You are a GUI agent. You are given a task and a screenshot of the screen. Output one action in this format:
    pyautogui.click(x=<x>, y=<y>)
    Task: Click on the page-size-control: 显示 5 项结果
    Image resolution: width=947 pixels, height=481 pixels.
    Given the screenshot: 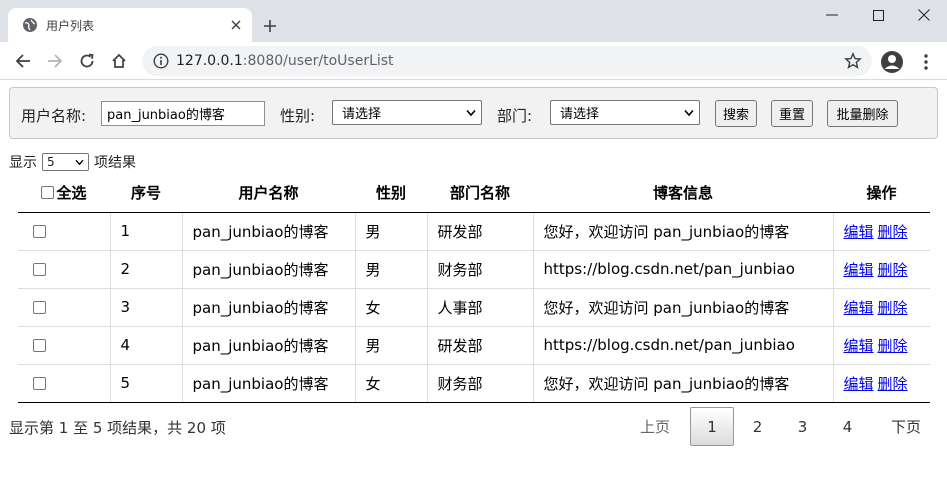 What is the action you would take?
    pyautogui.click(x=72, y=162)
    